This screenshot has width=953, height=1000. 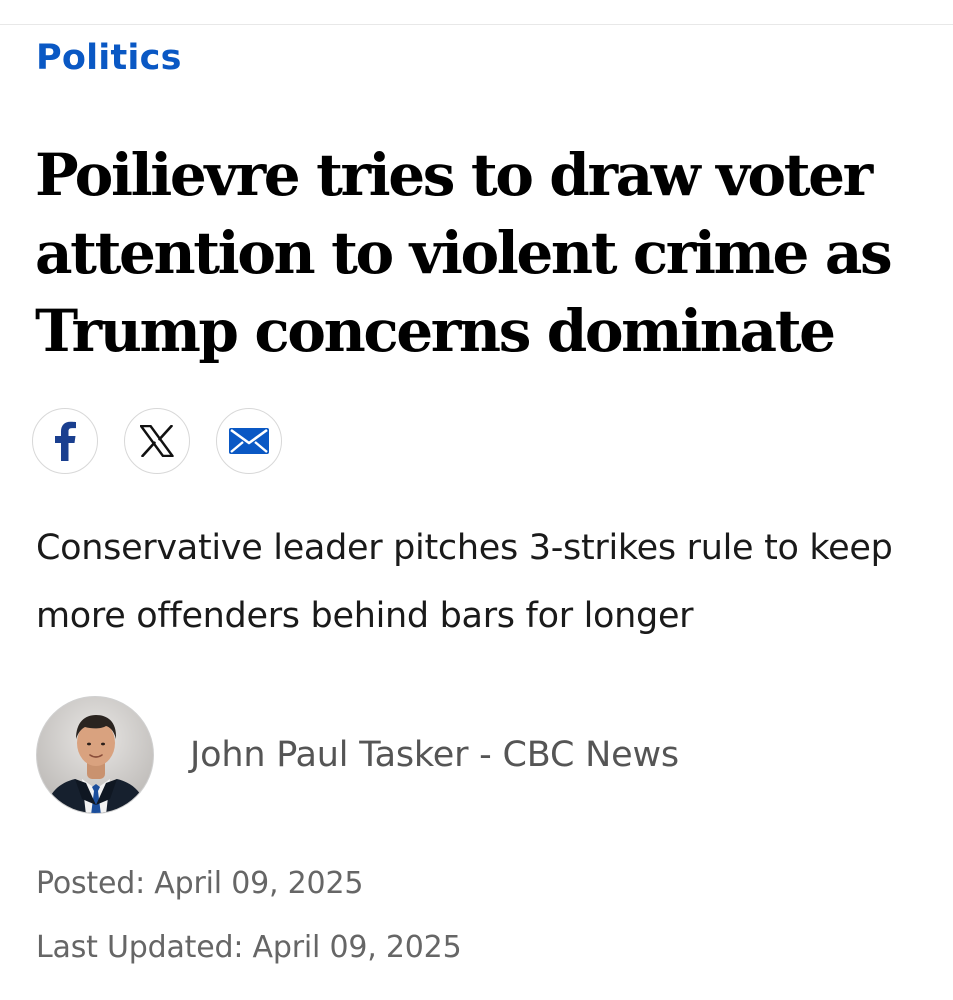 I want to click on byline: John Paul Tasker - CBC News, so click(x=357, y=755).